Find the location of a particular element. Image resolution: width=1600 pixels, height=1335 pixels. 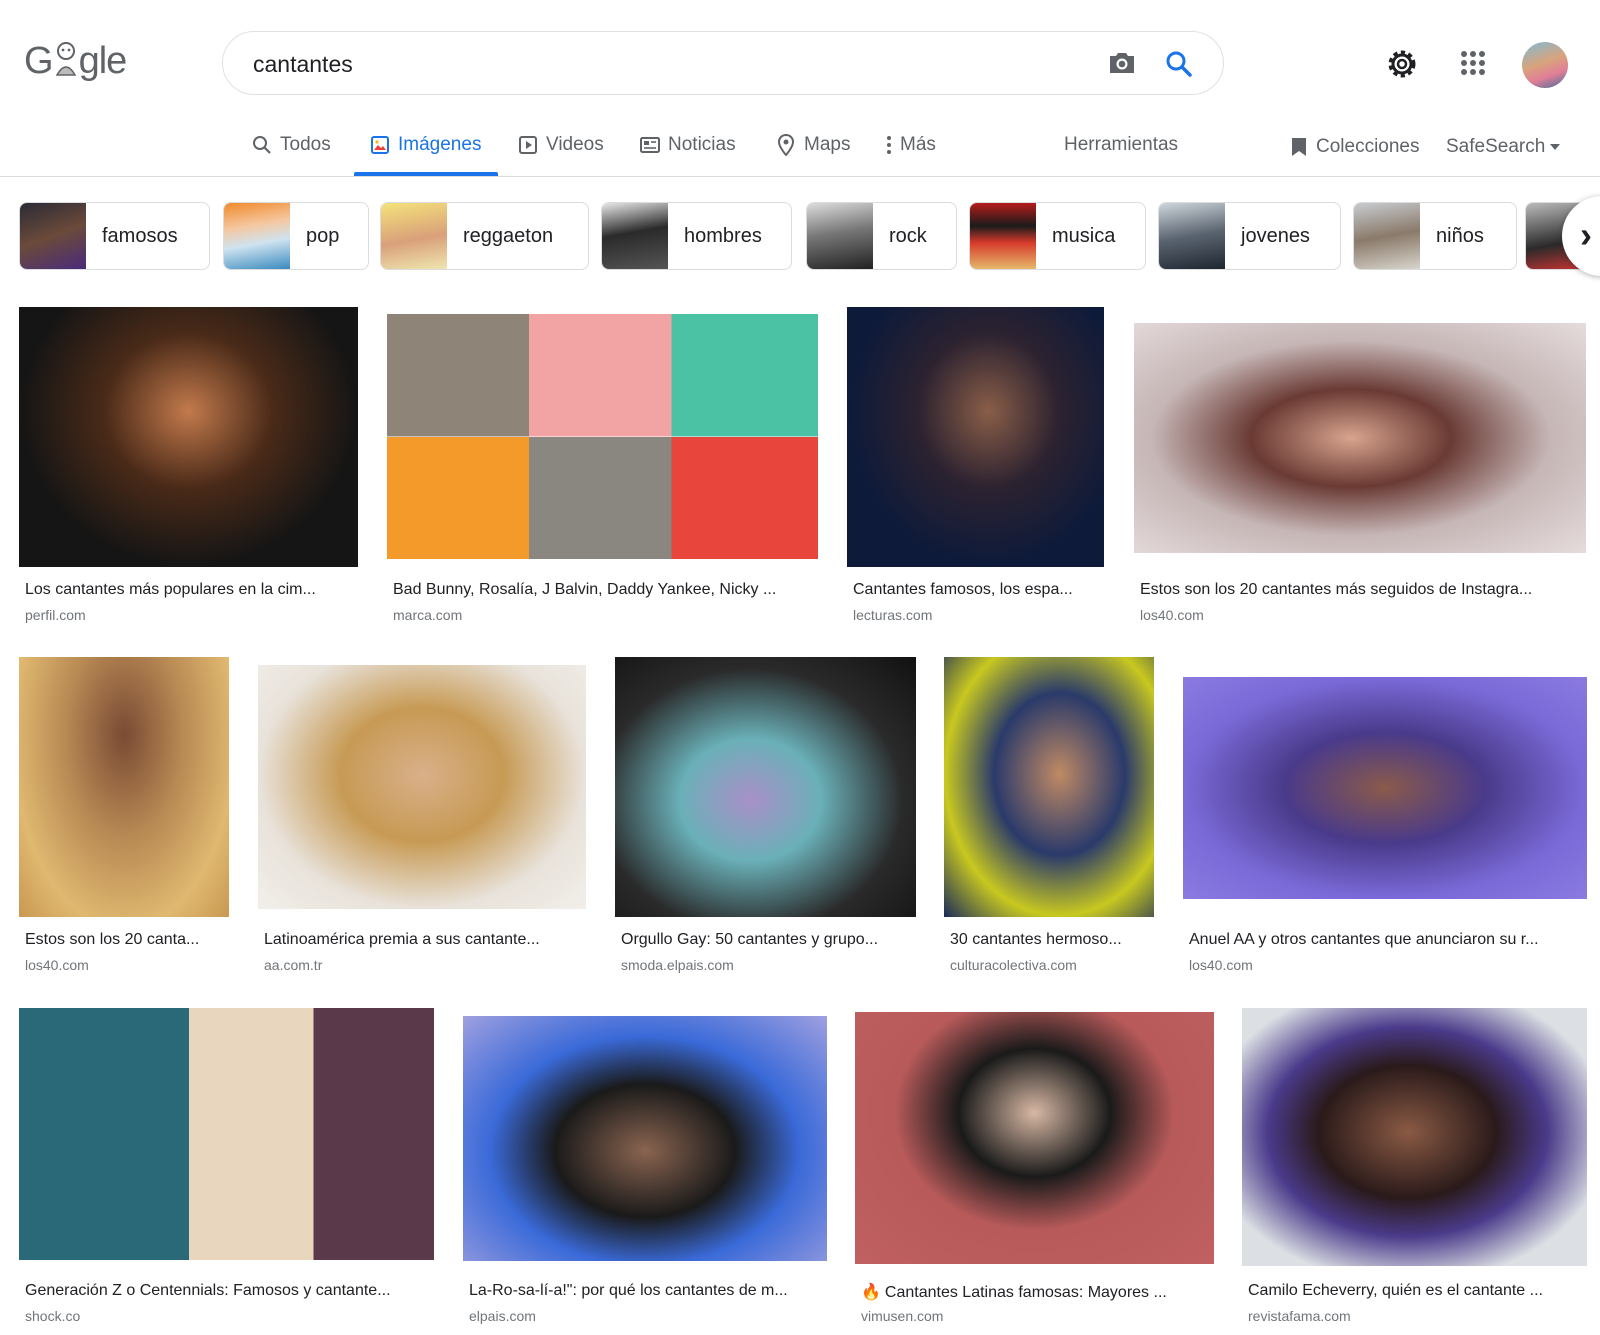

tab-imagenes: Imágenes is located at coordinates (425, 145).